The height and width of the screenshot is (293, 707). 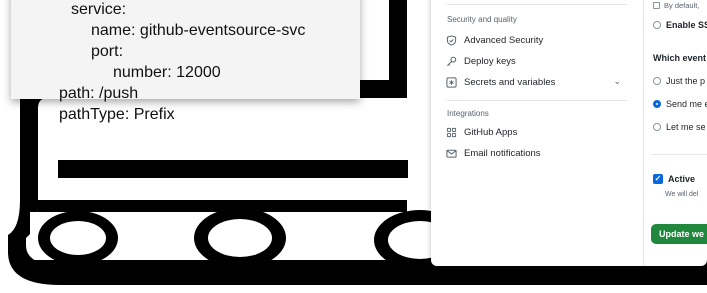 I want to click on shield-check-icon, so click(x=451, y=40).